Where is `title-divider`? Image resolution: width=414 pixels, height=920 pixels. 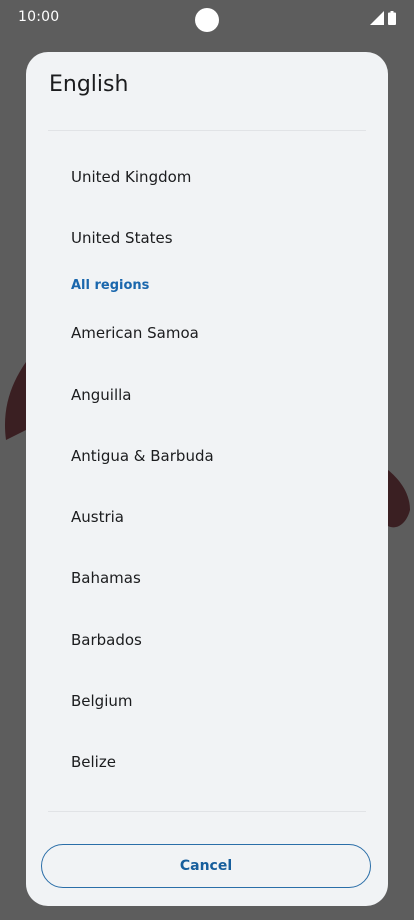 title-divider is located at coordinates (207, 130).